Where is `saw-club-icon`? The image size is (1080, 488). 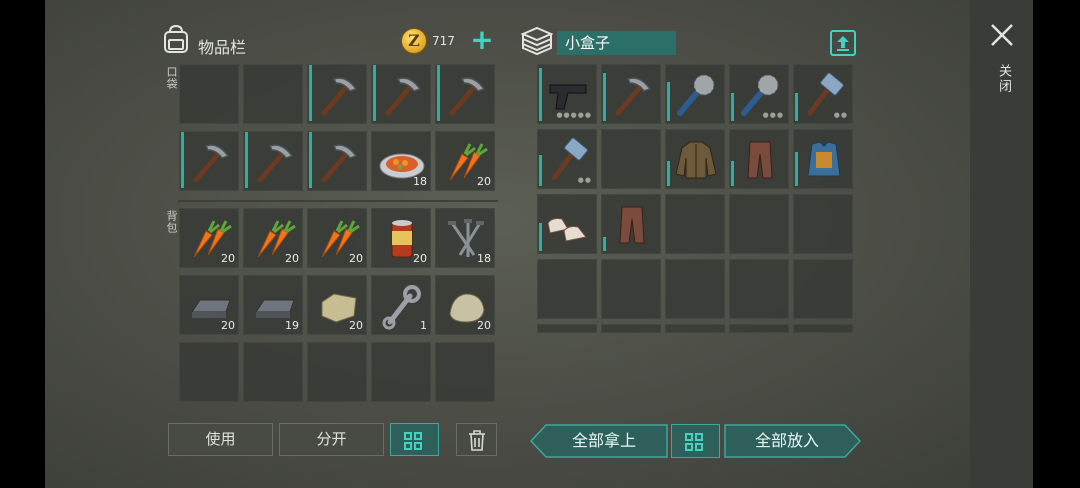 saw-club-icon is located at coordinates (696, 95).